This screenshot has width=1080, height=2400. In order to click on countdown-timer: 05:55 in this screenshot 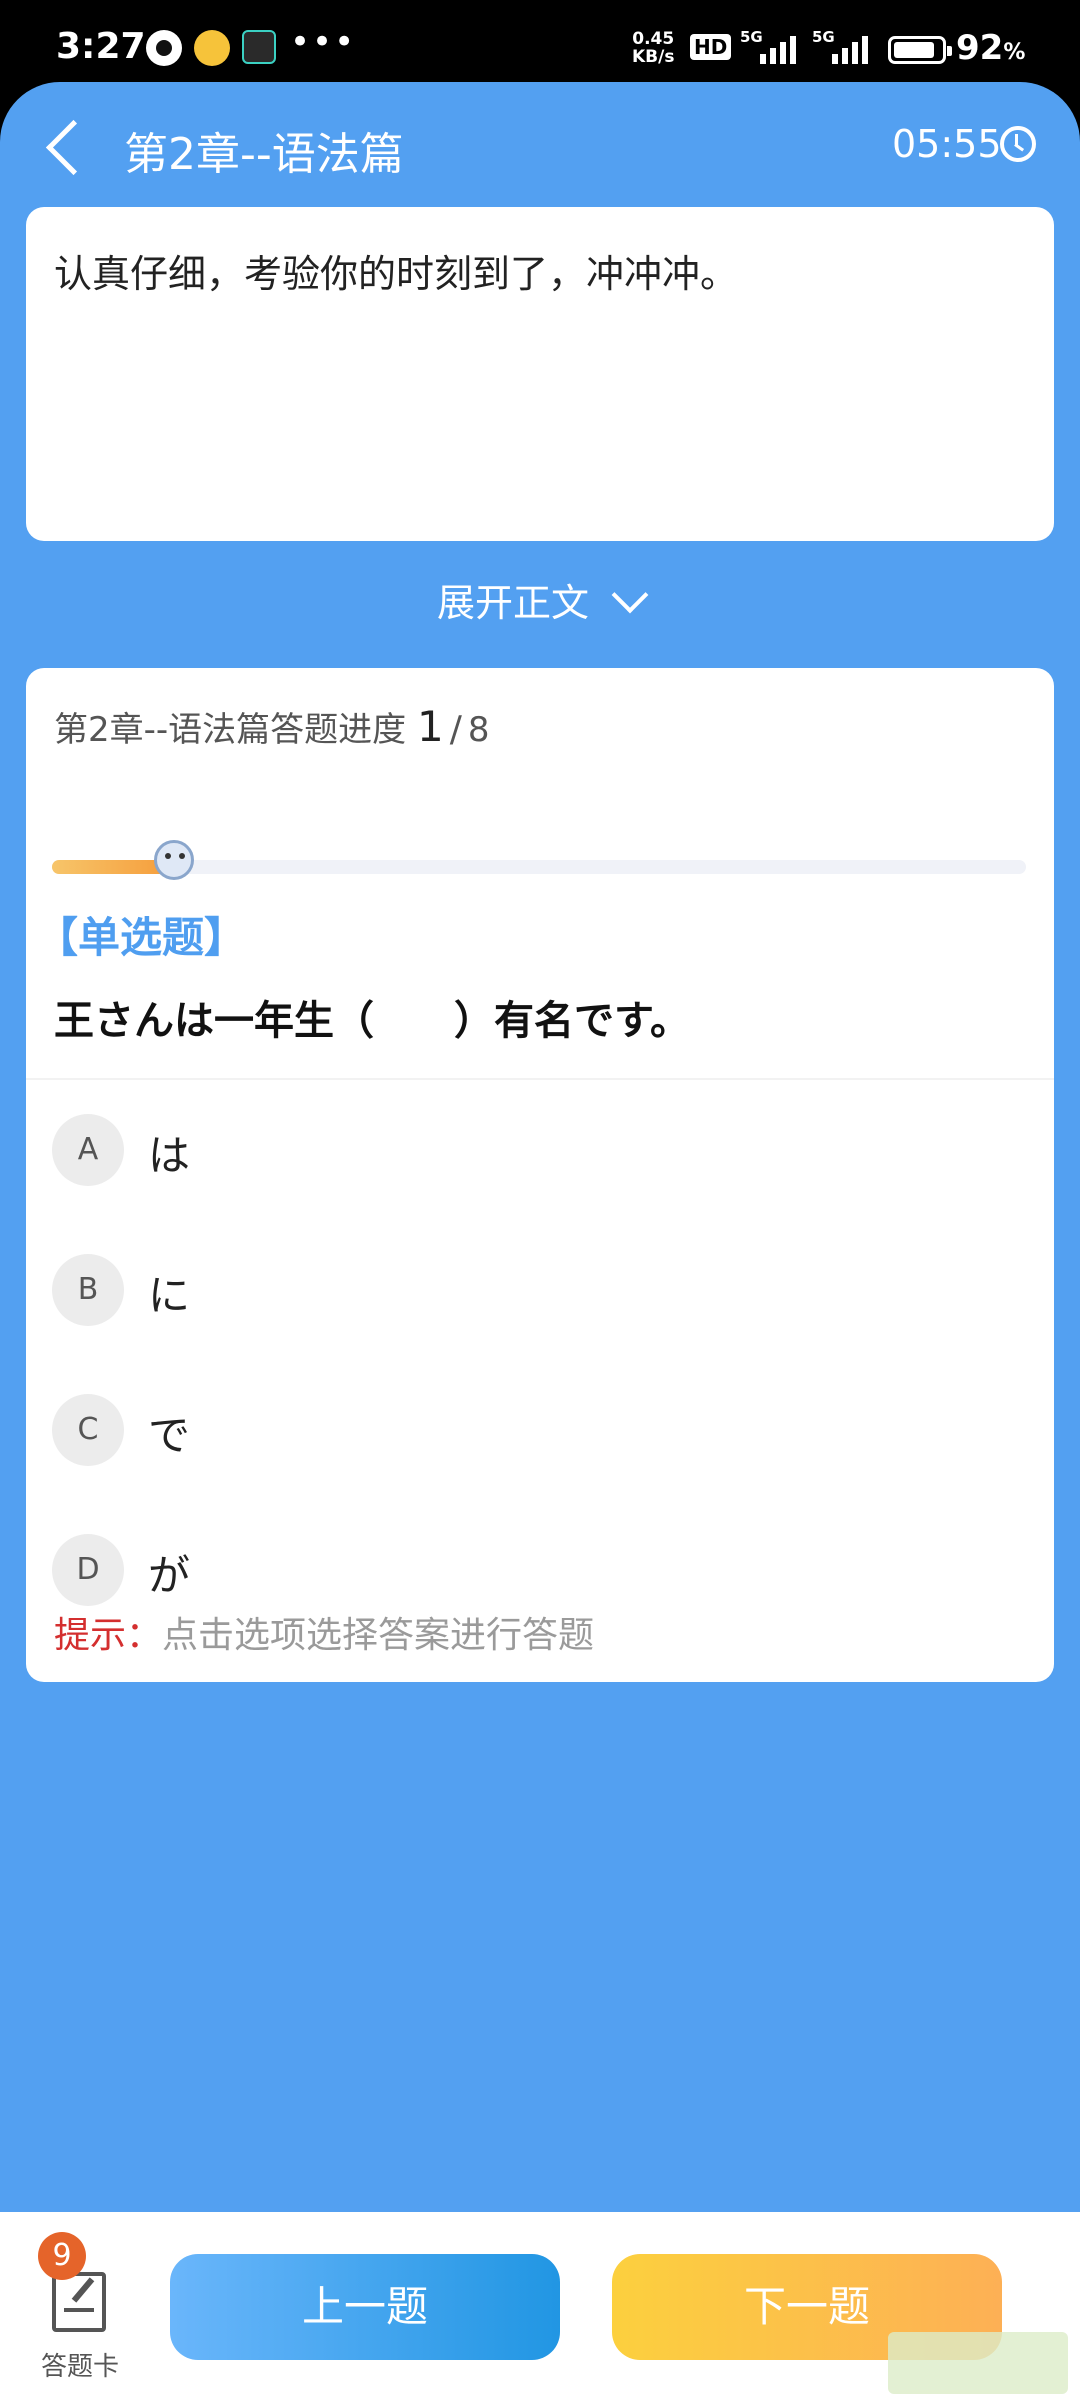, I will do `click(947, 144)`.